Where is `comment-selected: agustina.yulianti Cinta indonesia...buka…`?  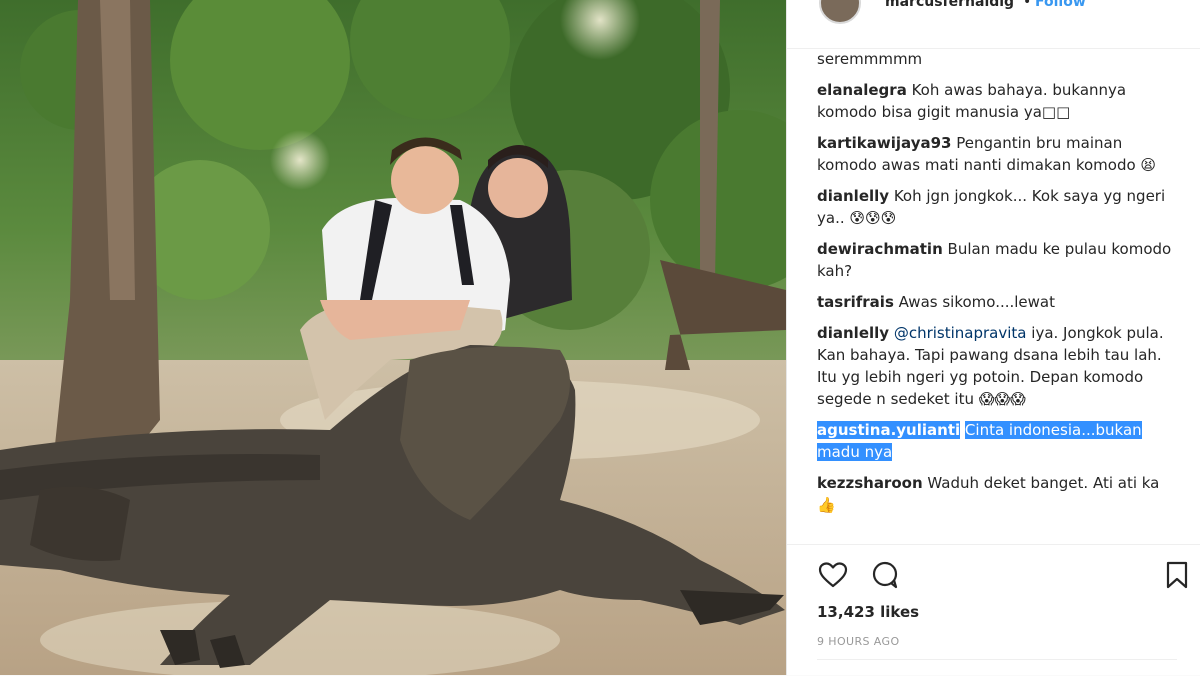
comment-selected: agustina.yulianti Cinta indonesia...buka… is located at coordinates (997, 441).